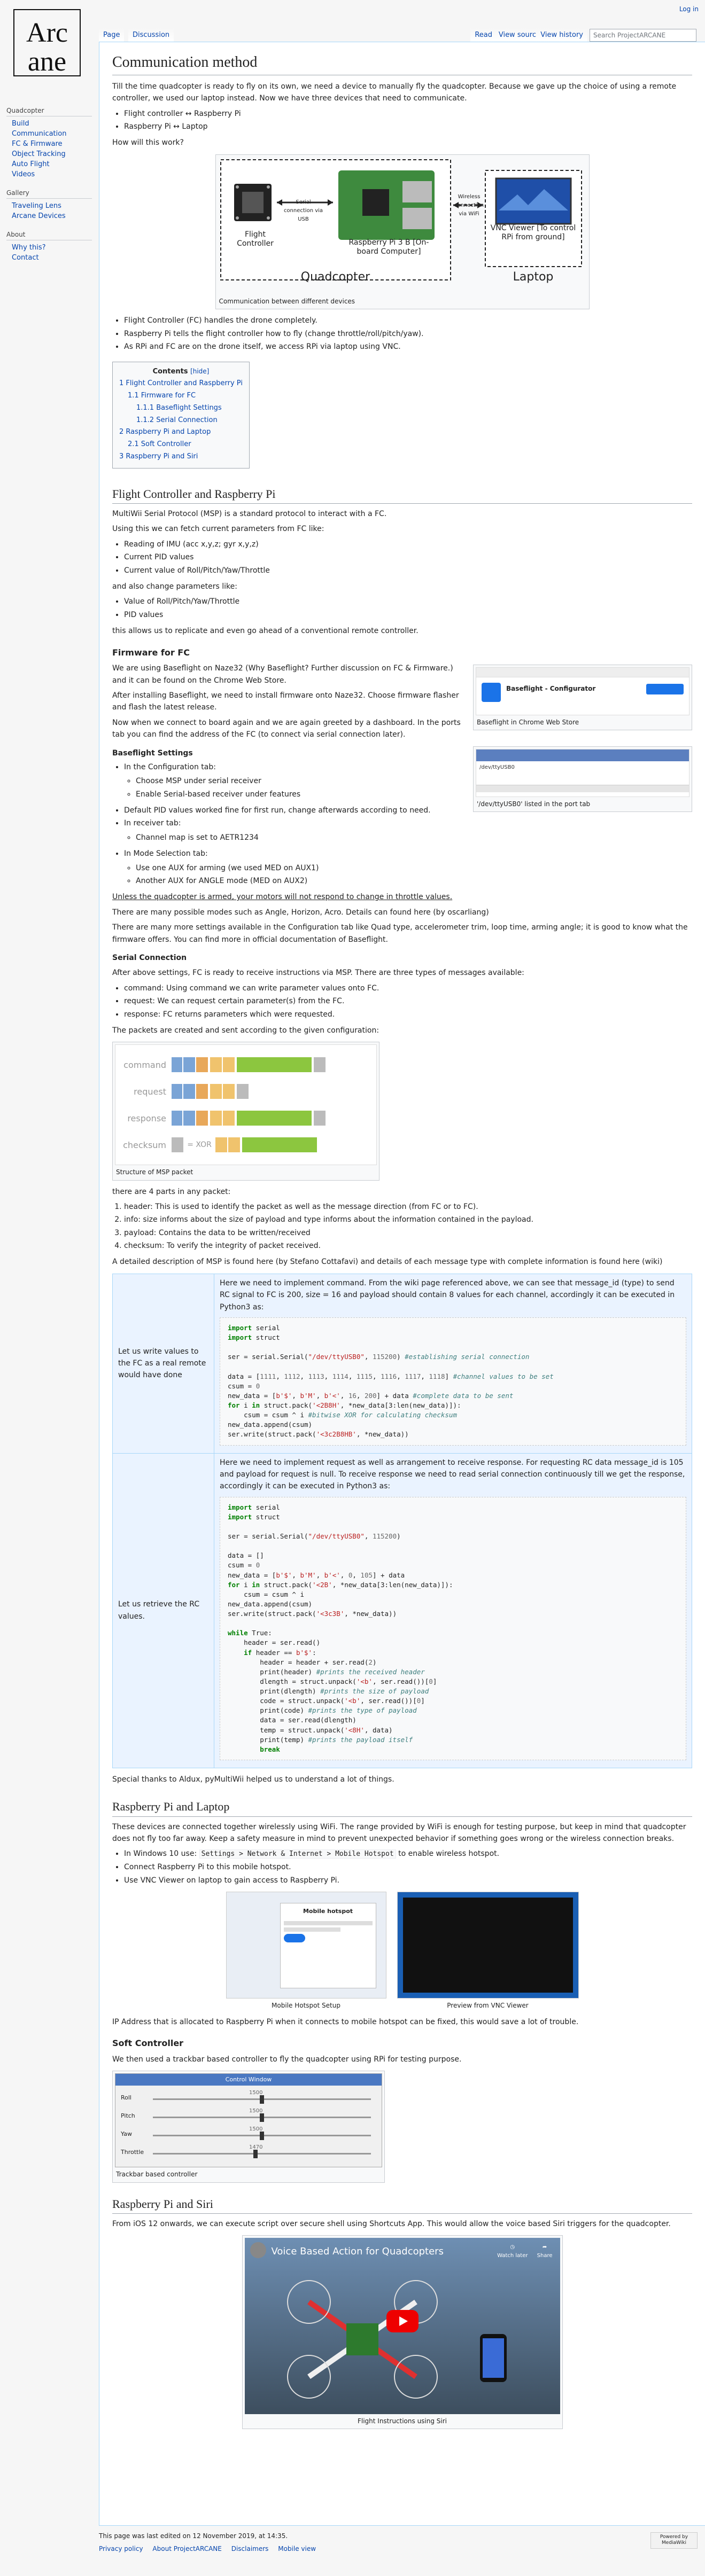 The width and height of the screenshot is (705, 2576). I want to click on nav-item-object-tracking: Object Tracking, so click(52, 154).